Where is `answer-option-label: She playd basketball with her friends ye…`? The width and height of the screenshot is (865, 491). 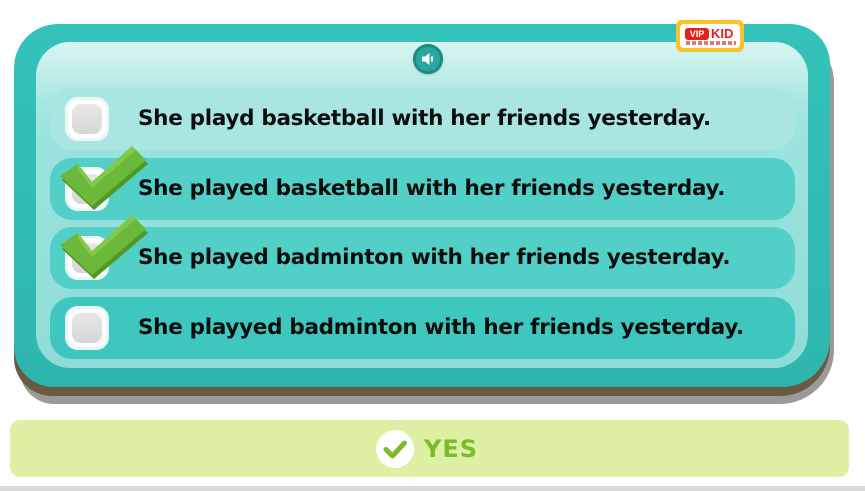
answer-option-label: She playd basketball with her friends ye… is located at coordinates (424, 118).